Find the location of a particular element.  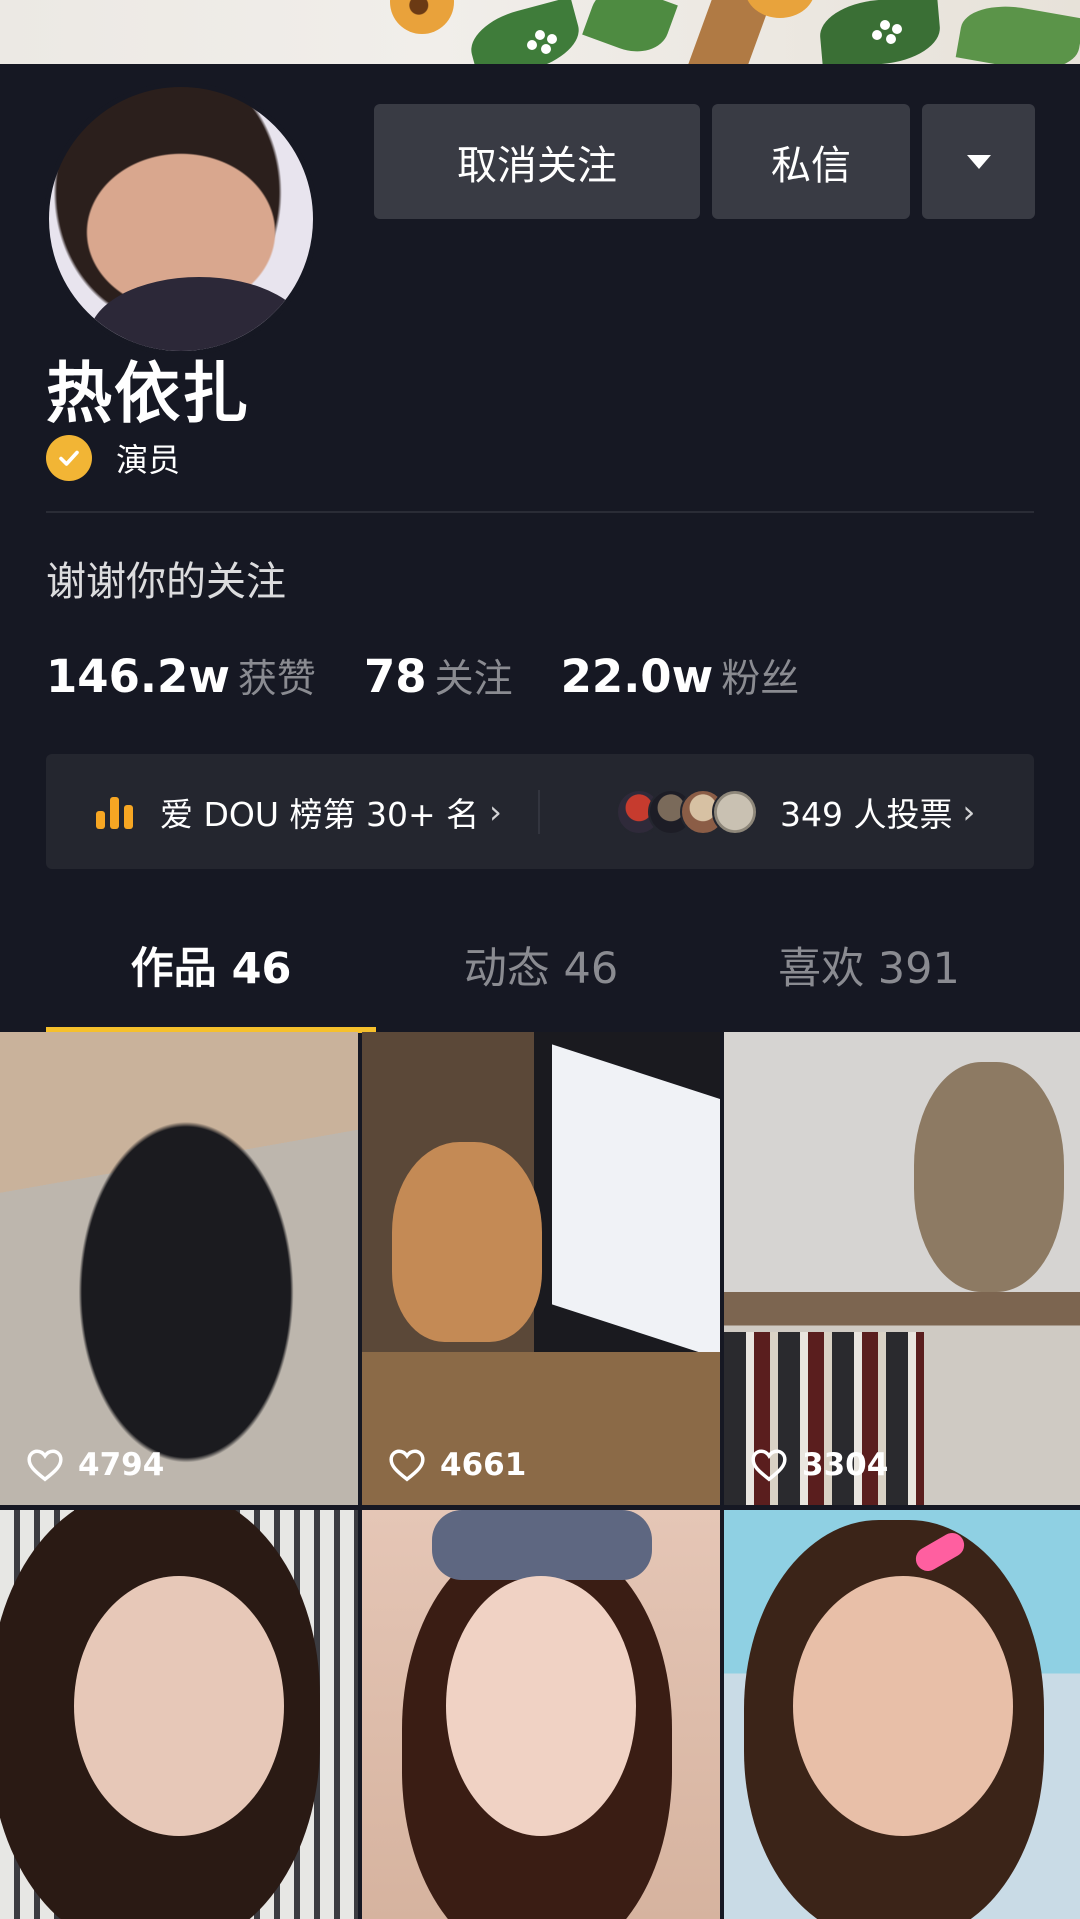

avatar is located at coordinates (181, 219).